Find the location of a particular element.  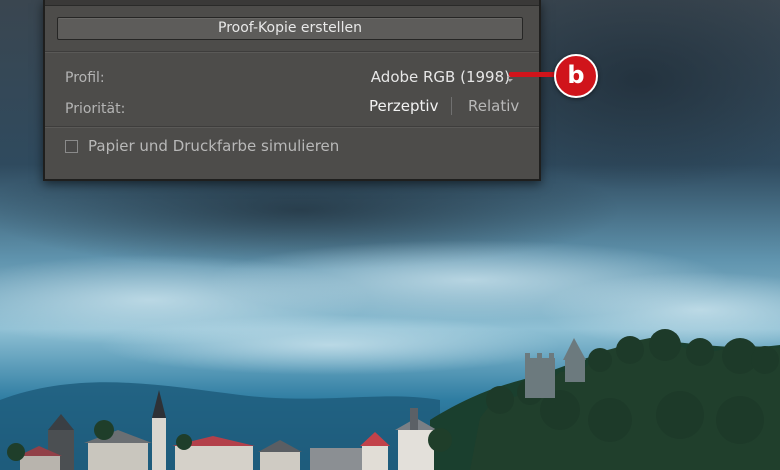

panel-header-strip is located at coordinates (292, 3).